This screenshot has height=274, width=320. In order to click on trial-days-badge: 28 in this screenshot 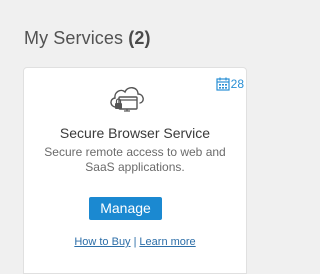, I will do `click(230, 84)`.